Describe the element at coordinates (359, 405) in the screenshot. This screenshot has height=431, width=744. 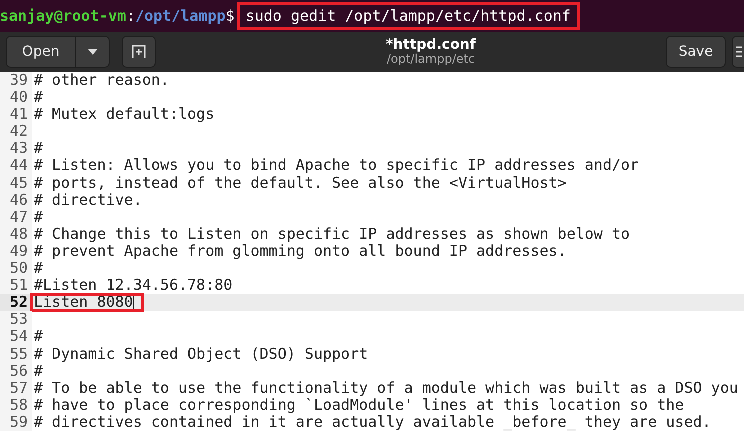
I see `code-line: # have to place corresponding `LoadModule' lines at this location so the` at that location.